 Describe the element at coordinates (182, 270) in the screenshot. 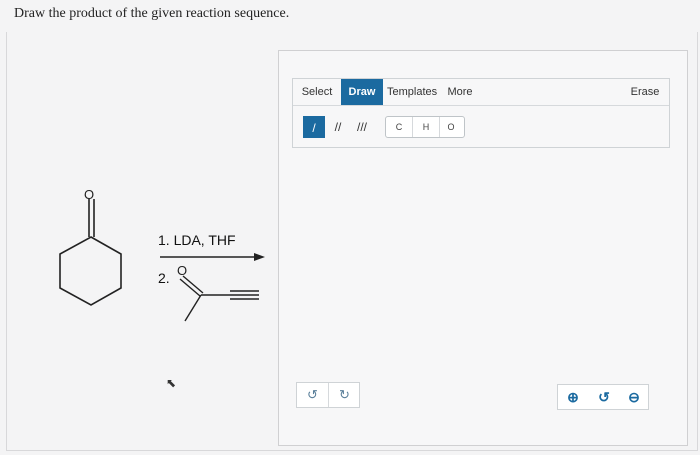

I see `reagent-oxygen-label: O` at that location.